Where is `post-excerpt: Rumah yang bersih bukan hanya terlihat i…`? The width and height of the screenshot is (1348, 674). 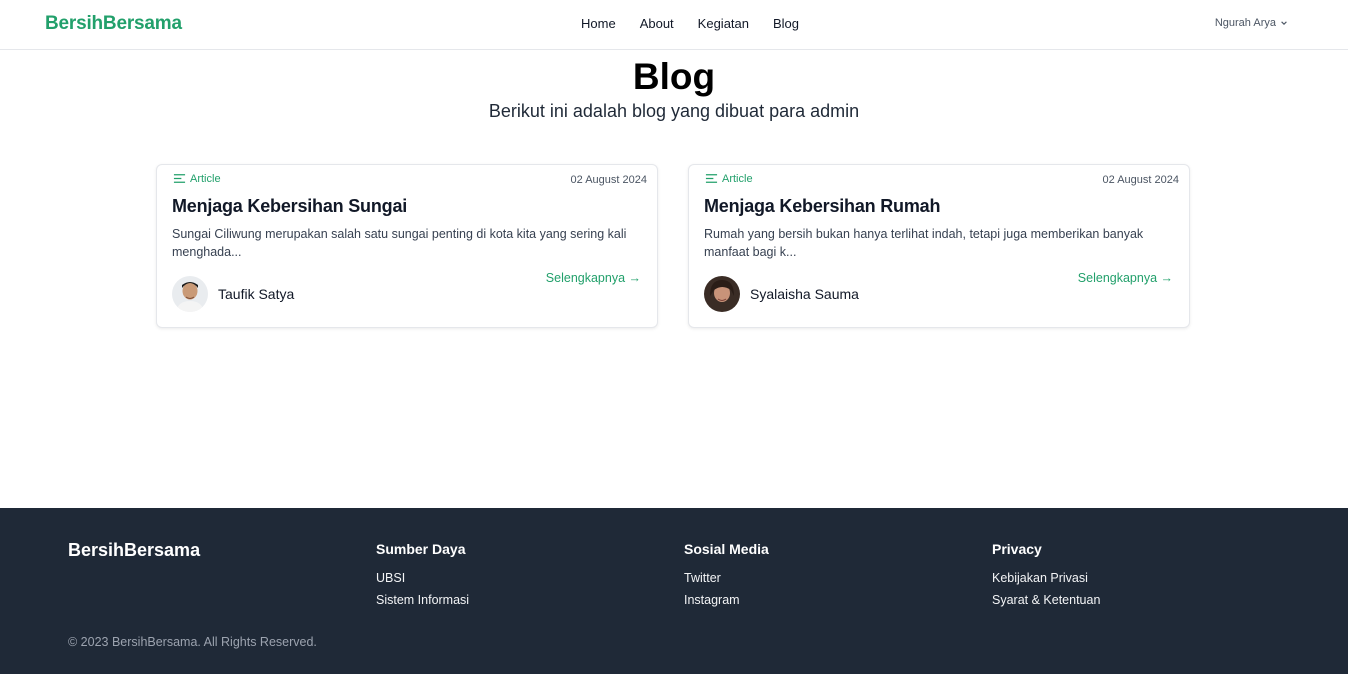
post-excerpt: Rumah yang bersih bukan hanya terlihat i… is located at coordinates (924, 243).